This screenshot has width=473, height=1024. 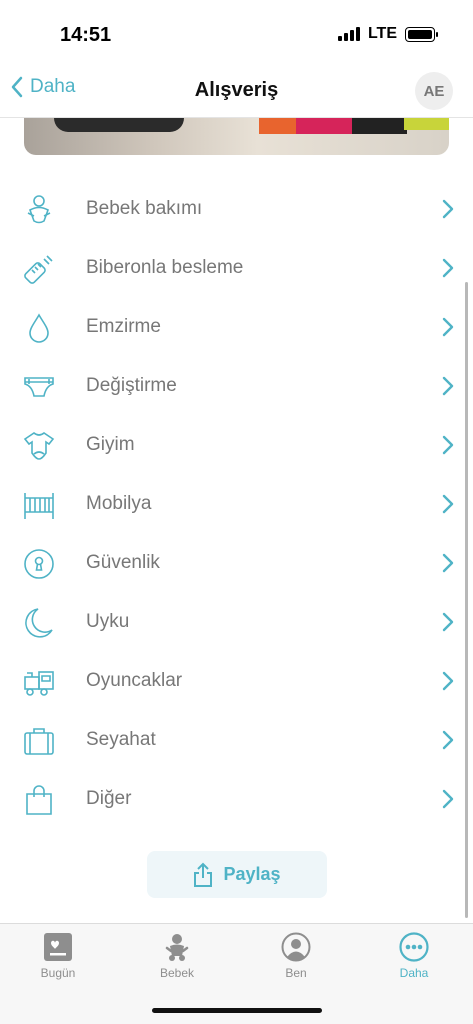 I want to click on list-item-emzirme: Emzirme, so click(x=236, y=327).